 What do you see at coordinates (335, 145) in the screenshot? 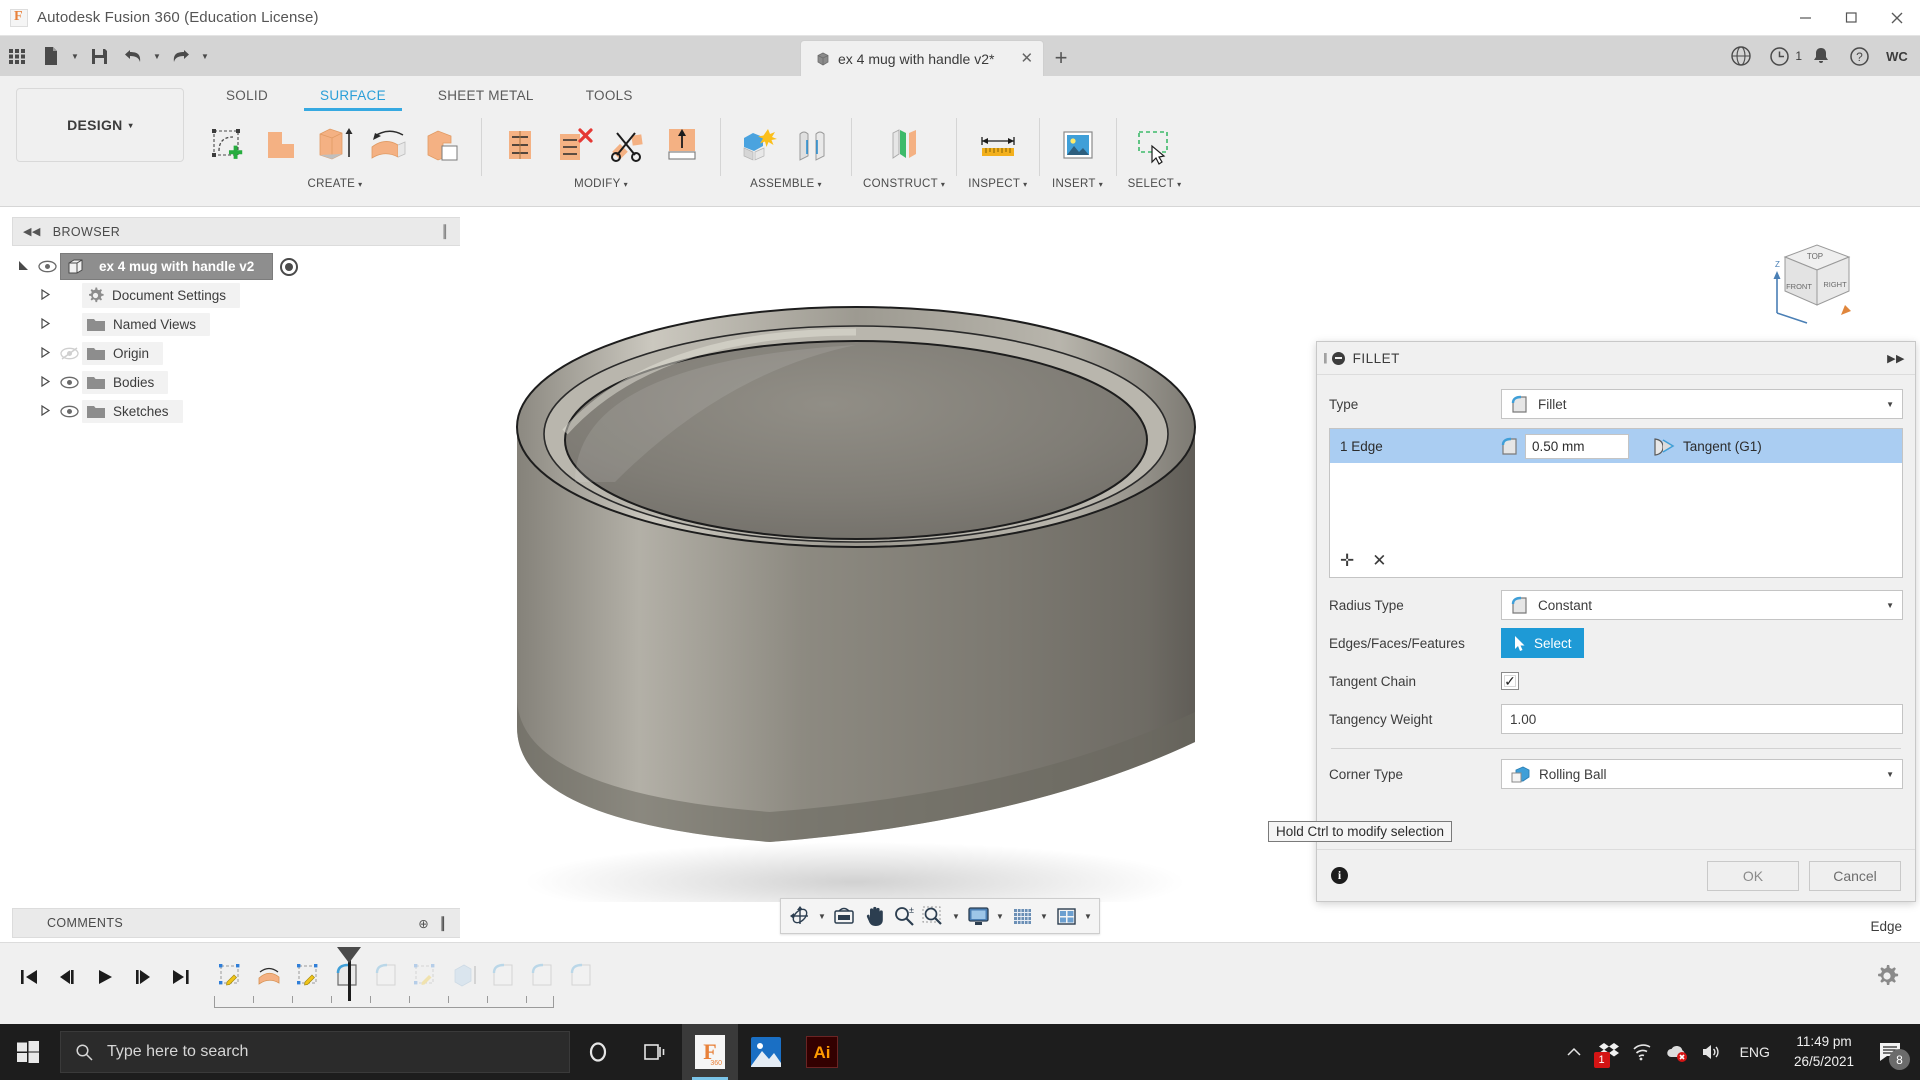
I see `extrude-icon` at bounding box center [335, 145].